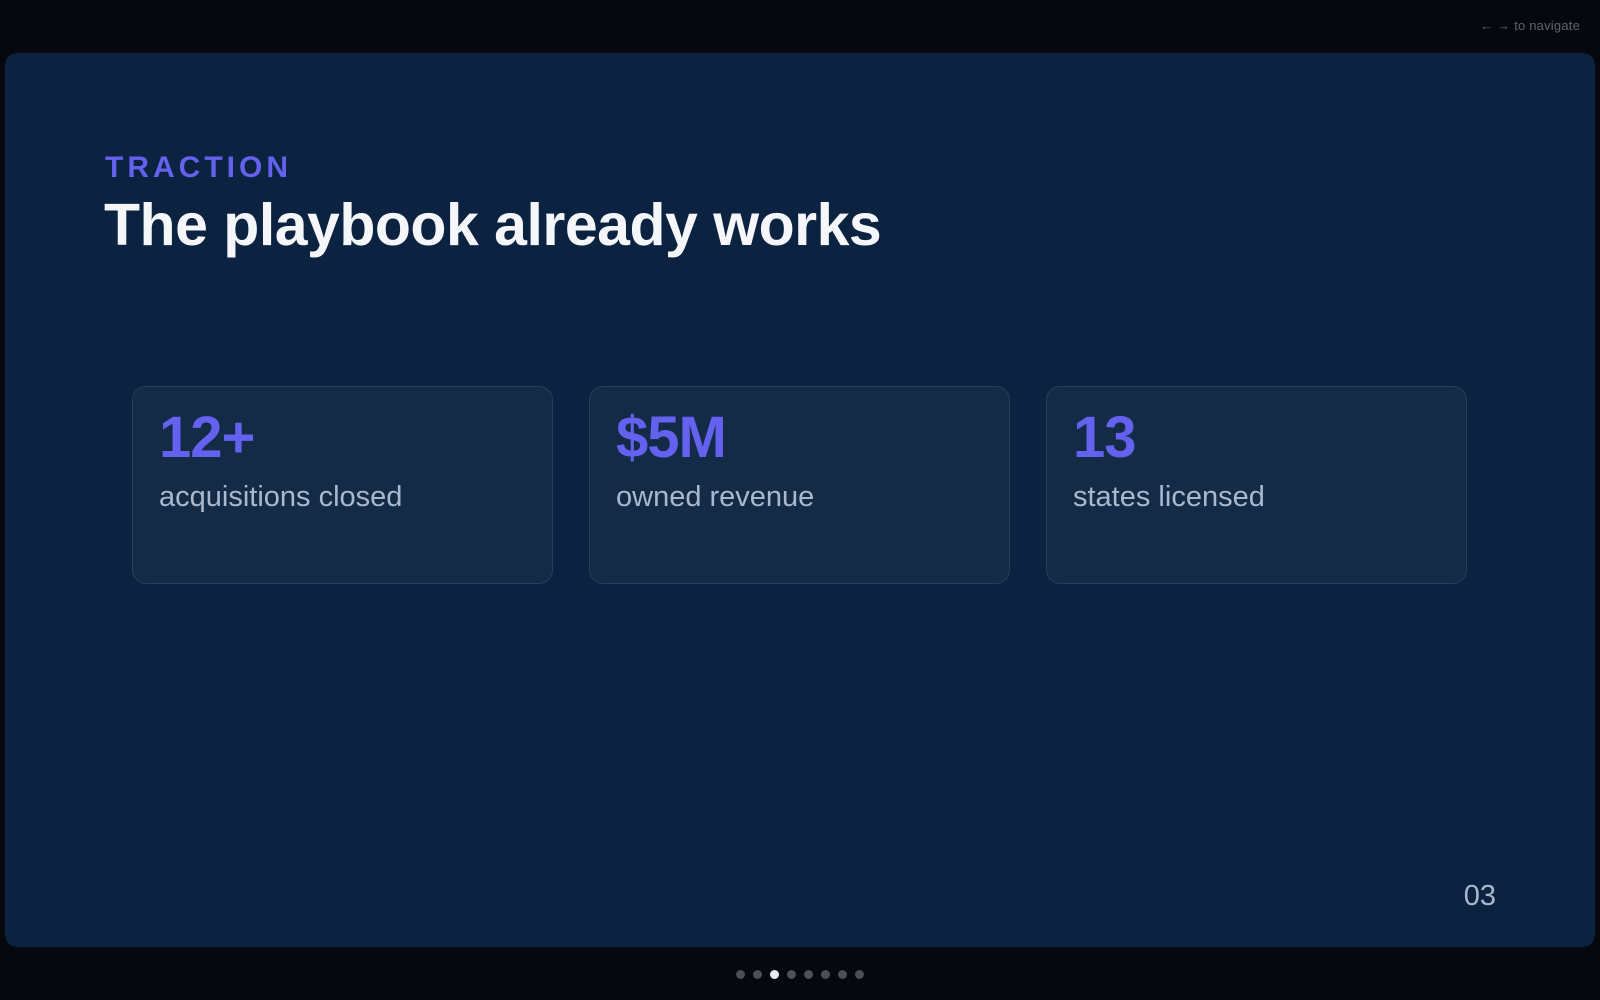 The height and width of the screenshot is (1000, 1600). What do you see at coordinates (493, 225) in the screenshot?
I see `slide-title: The playbook already works` at bounding box center [493, 225].